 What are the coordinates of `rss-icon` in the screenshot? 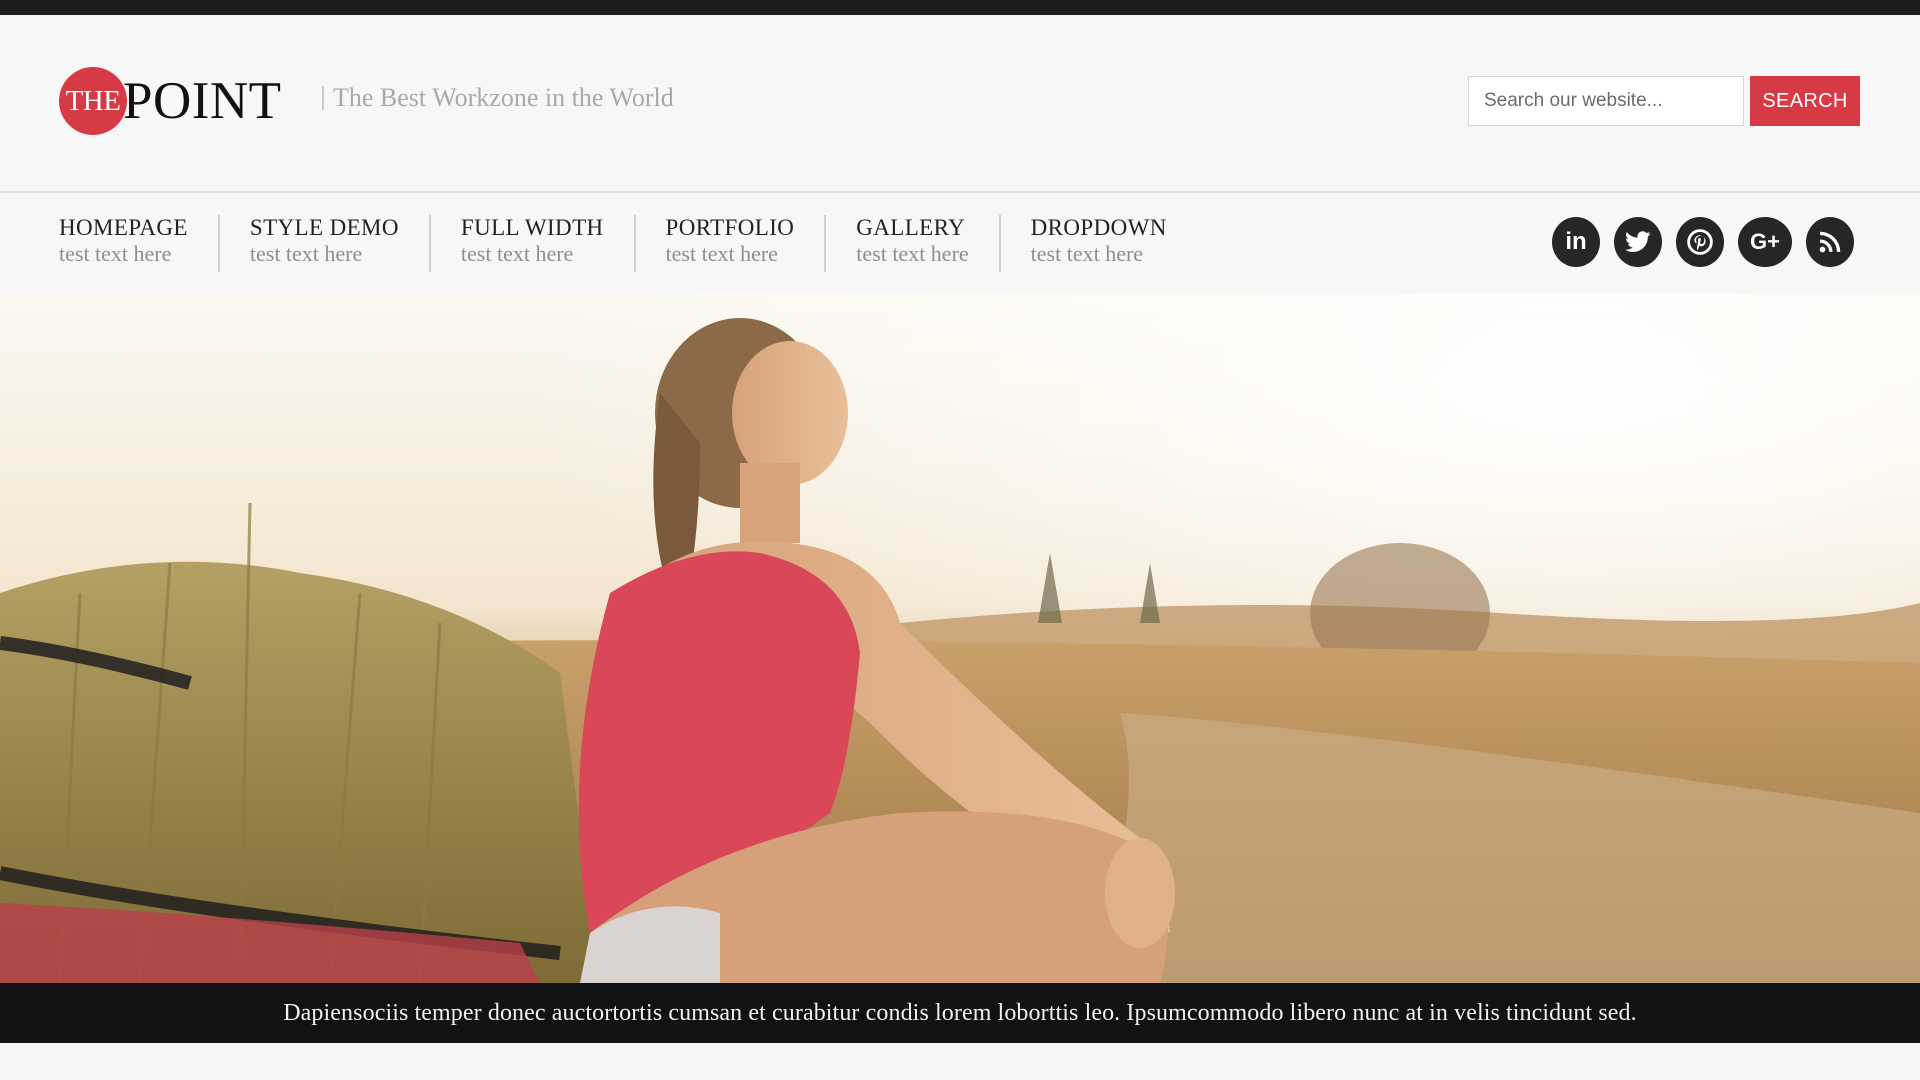 It's located at (1830, 242).